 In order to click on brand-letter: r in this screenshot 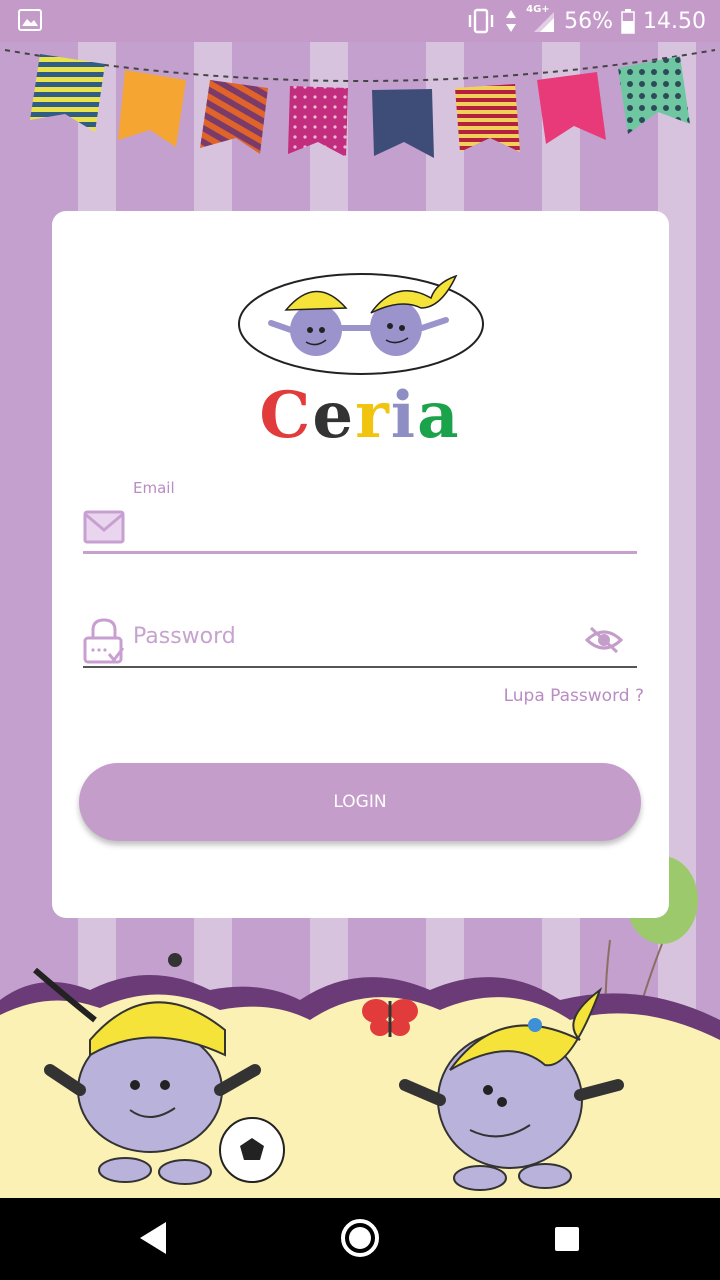, I will do `click(373, 415)`.